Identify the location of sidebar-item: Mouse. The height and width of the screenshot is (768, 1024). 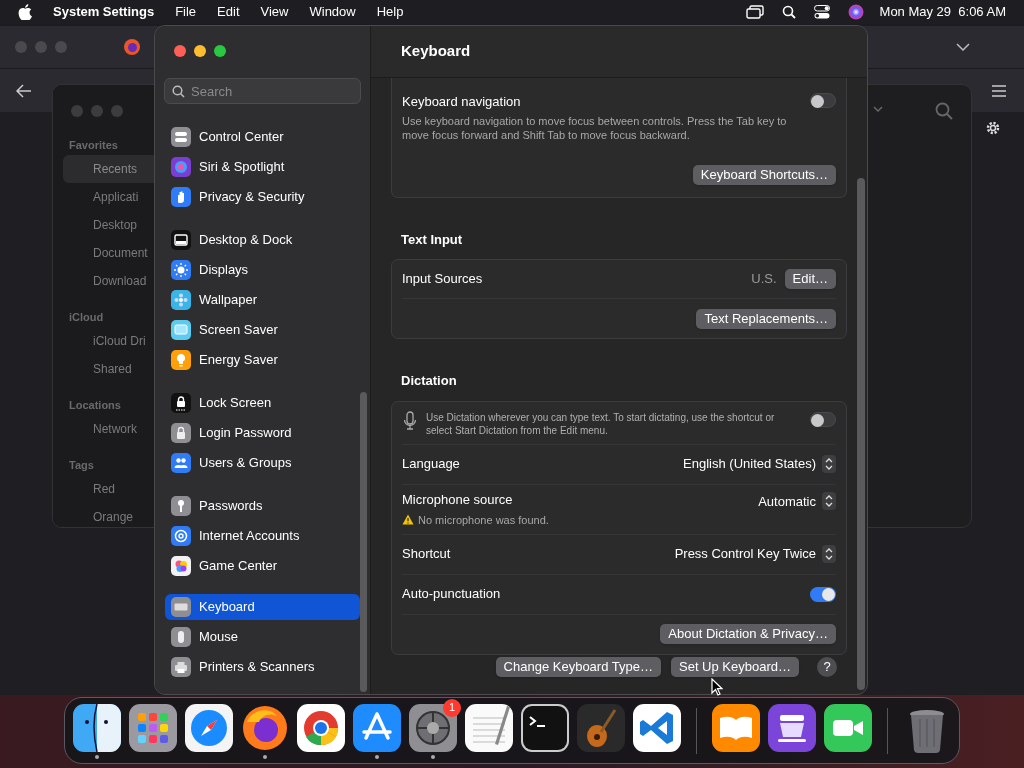
(262, 637).